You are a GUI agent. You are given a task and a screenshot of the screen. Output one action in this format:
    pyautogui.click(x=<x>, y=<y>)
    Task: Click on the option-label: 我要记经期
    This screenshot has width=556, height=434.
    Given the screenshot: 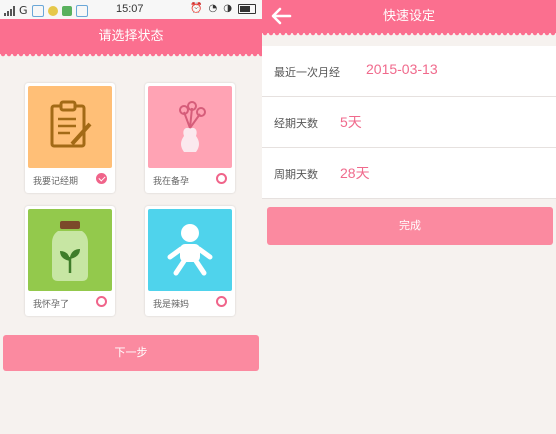 What is the action you would take?
    pyautogui.click(x=56, y=182)
    